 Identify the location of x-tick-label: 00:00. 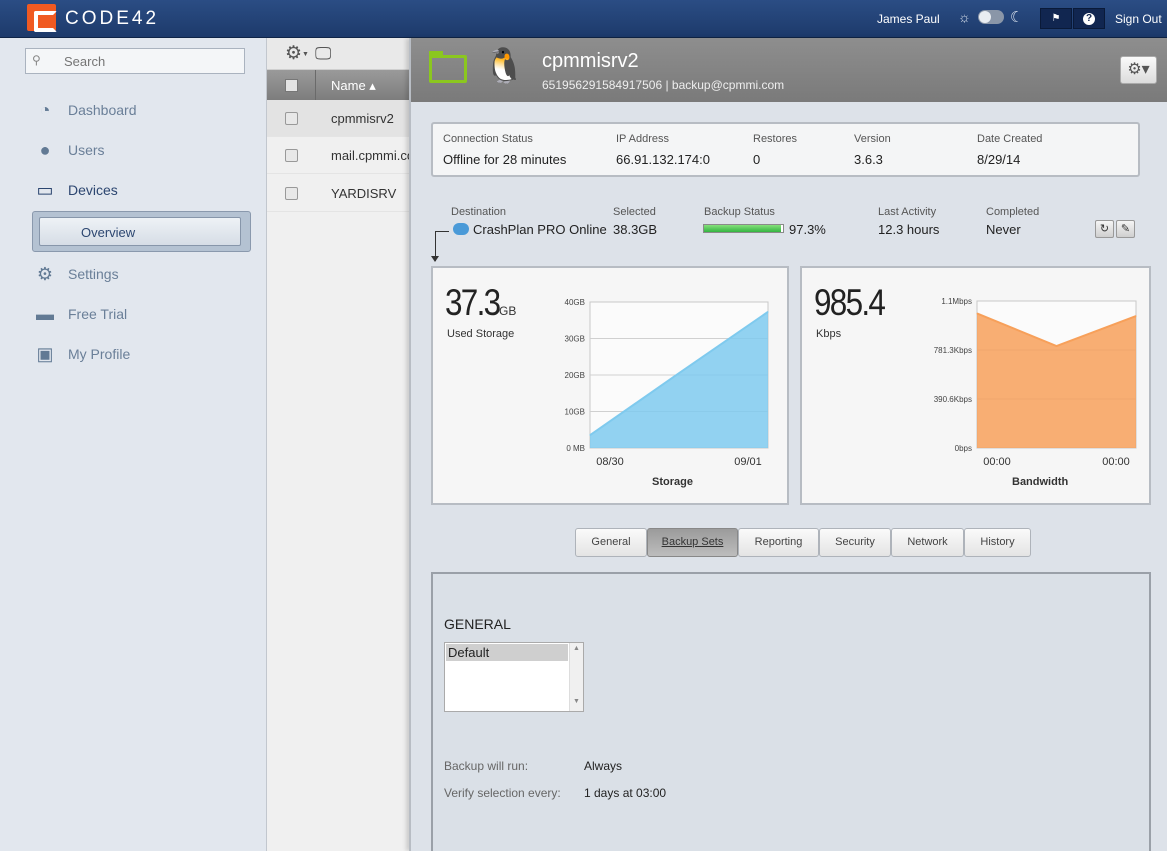
(1116, 462).